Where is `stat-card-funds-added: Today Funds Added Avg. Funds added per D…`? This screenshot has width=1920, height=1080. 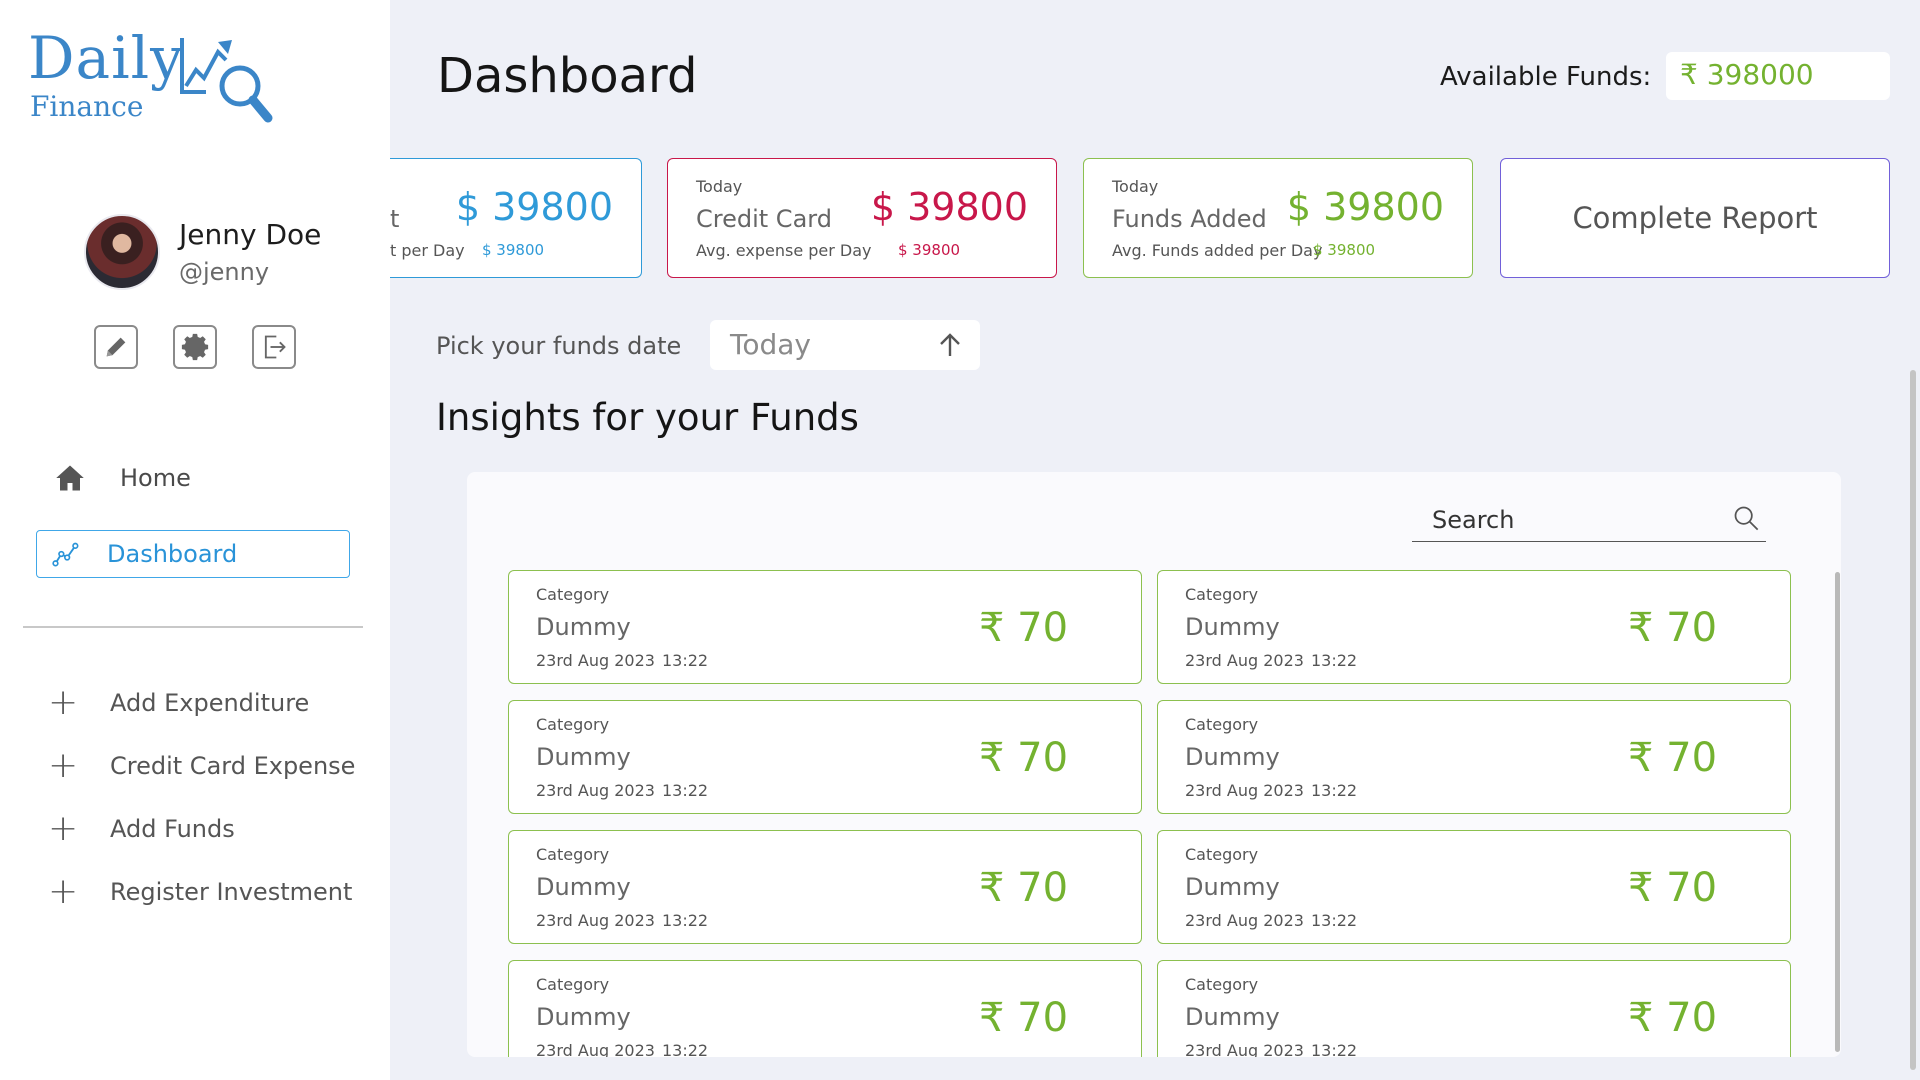
stat-card-funds-added: Today Funds Added Avg. Funds added per D… is located at coordinates (1278, 218).